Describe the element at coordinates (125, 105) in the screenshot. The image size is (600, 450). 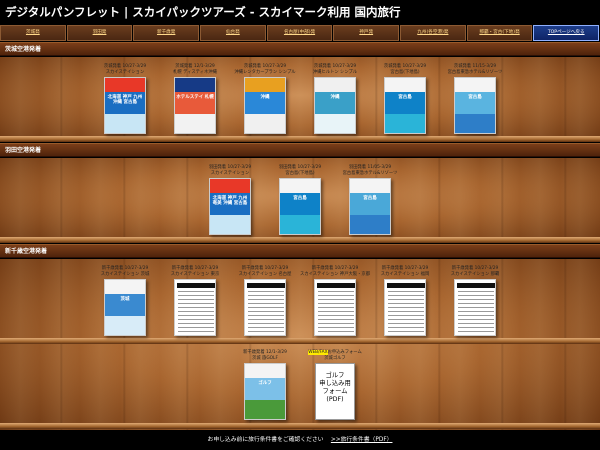
I see `pamphlet-cover: 北海道 神戸 九州 沖縄 宮古島` at that location.